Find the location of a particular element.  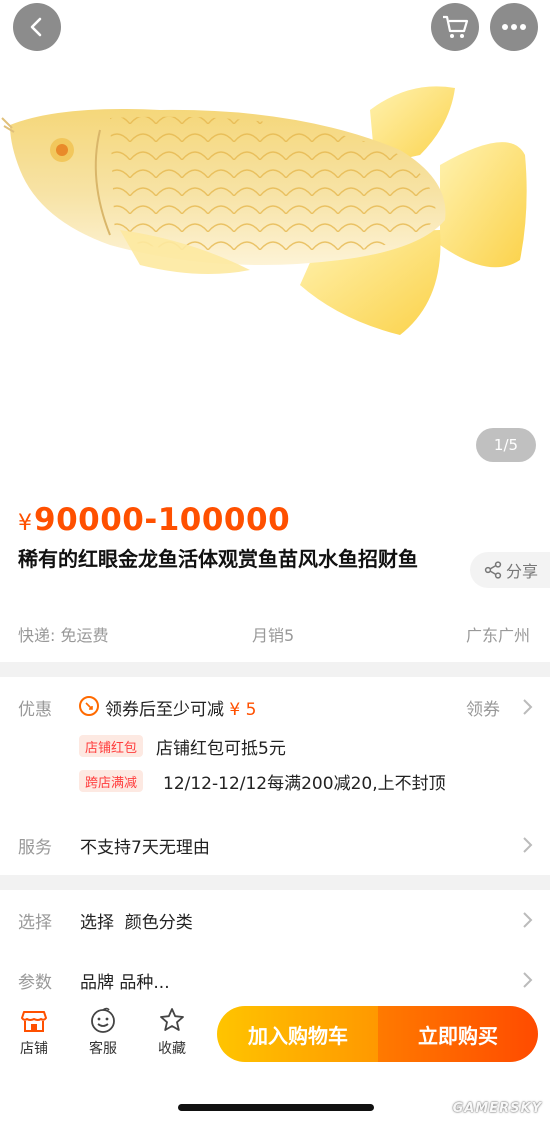

favorite-label: 收藏 is located at coordinates (172, 1049).